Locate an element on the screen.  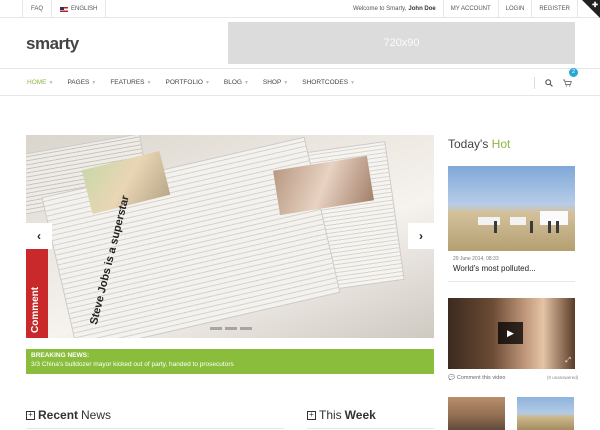
nav-label: SHORTCODES is located at coordinates (325, 82).